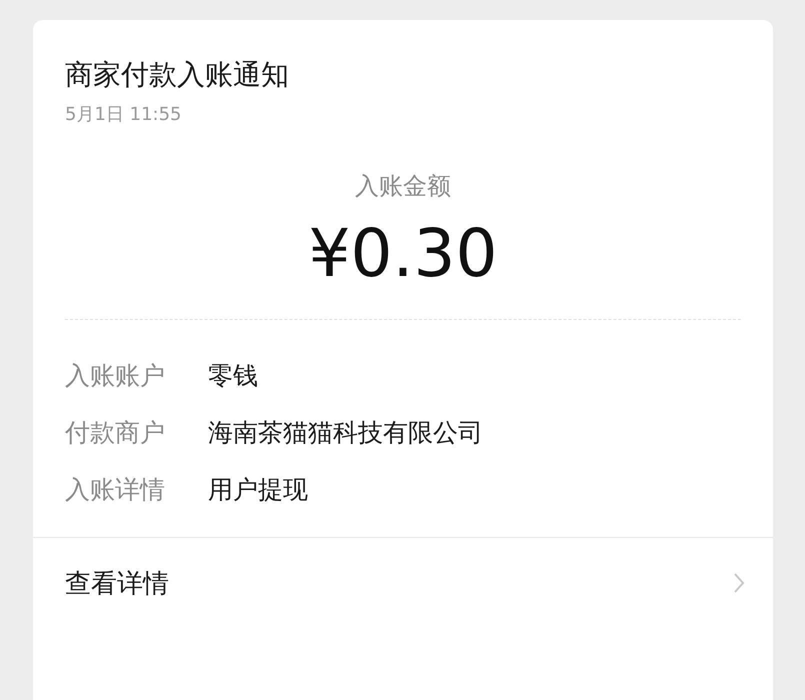 This screenshot has height=700, width=805. What do you see at coordinates (403, 568) in the screenshot?
I see `details-link: 查看详情` at bounding box center [403, 568].